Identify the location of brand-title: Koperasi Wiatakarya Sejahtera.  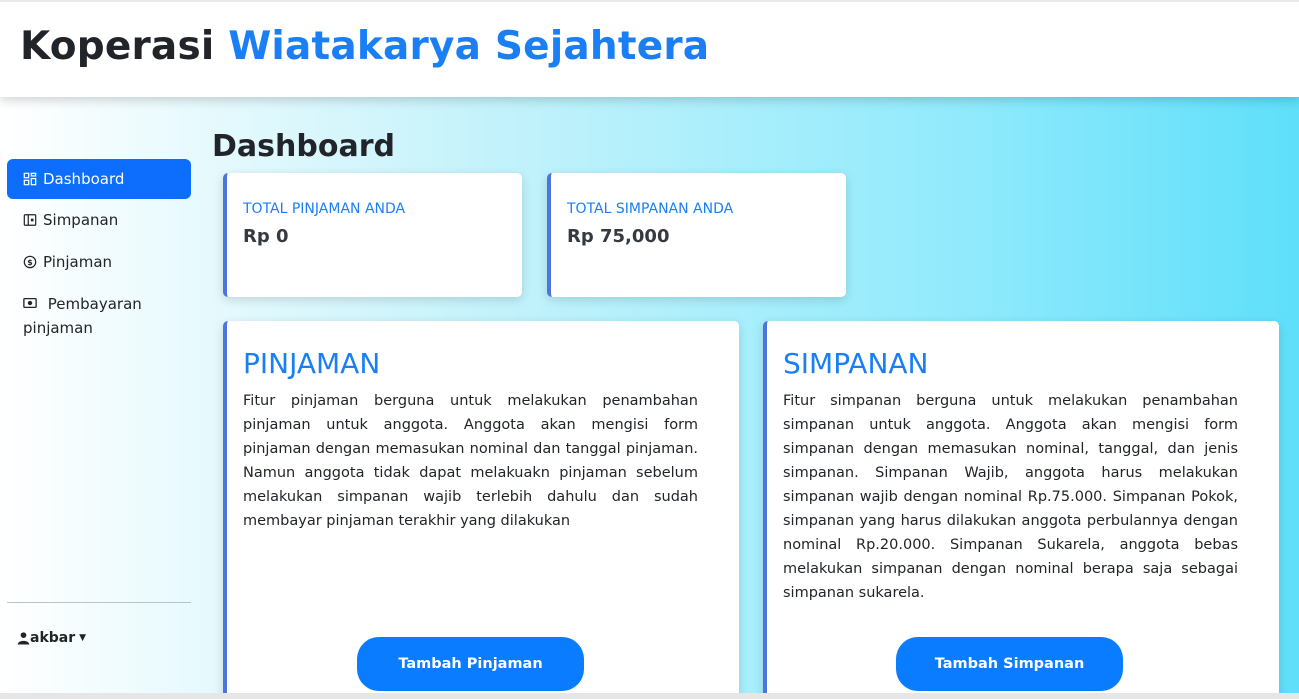
(364, 46).